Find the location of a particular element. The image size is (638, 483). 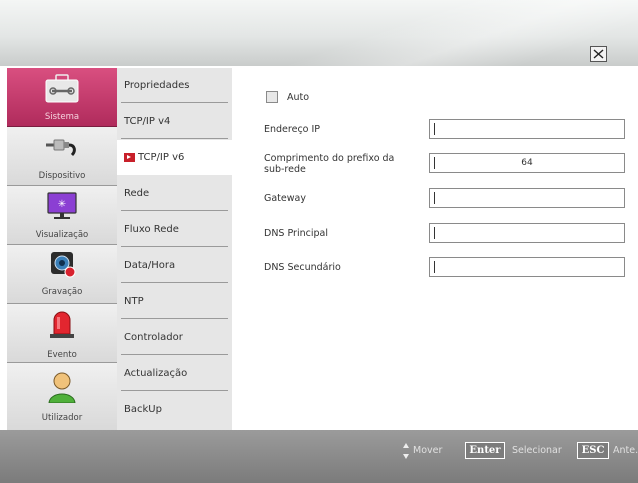

submenu-item-ntp: NTP is located at coordinates (174, 301).